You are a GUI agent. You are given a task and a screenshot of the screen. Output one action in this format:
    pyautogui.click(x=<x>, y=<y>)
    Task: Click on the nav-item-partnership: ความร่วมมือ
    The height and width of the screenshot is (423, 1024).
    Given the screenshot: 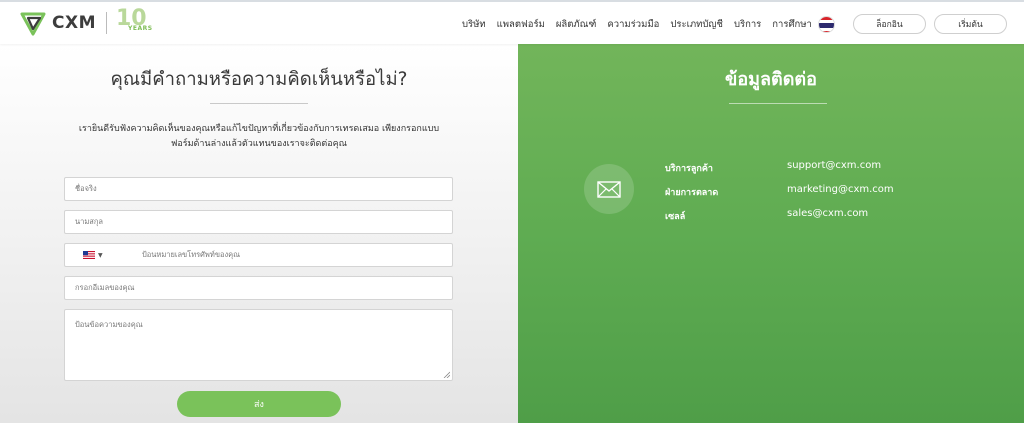 What is the action you would take?
    pyautogui.click(x=633, y=24)
    